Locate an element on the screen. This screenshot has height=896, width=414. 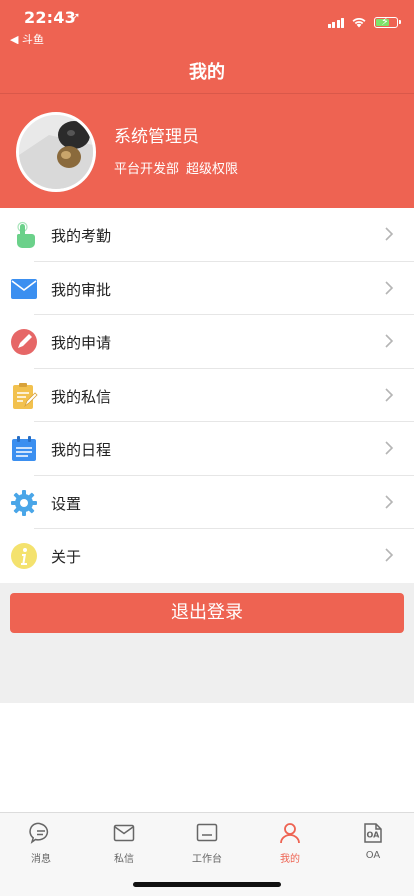
profile-role: 超级权限 is located at coordinates (212, 169).